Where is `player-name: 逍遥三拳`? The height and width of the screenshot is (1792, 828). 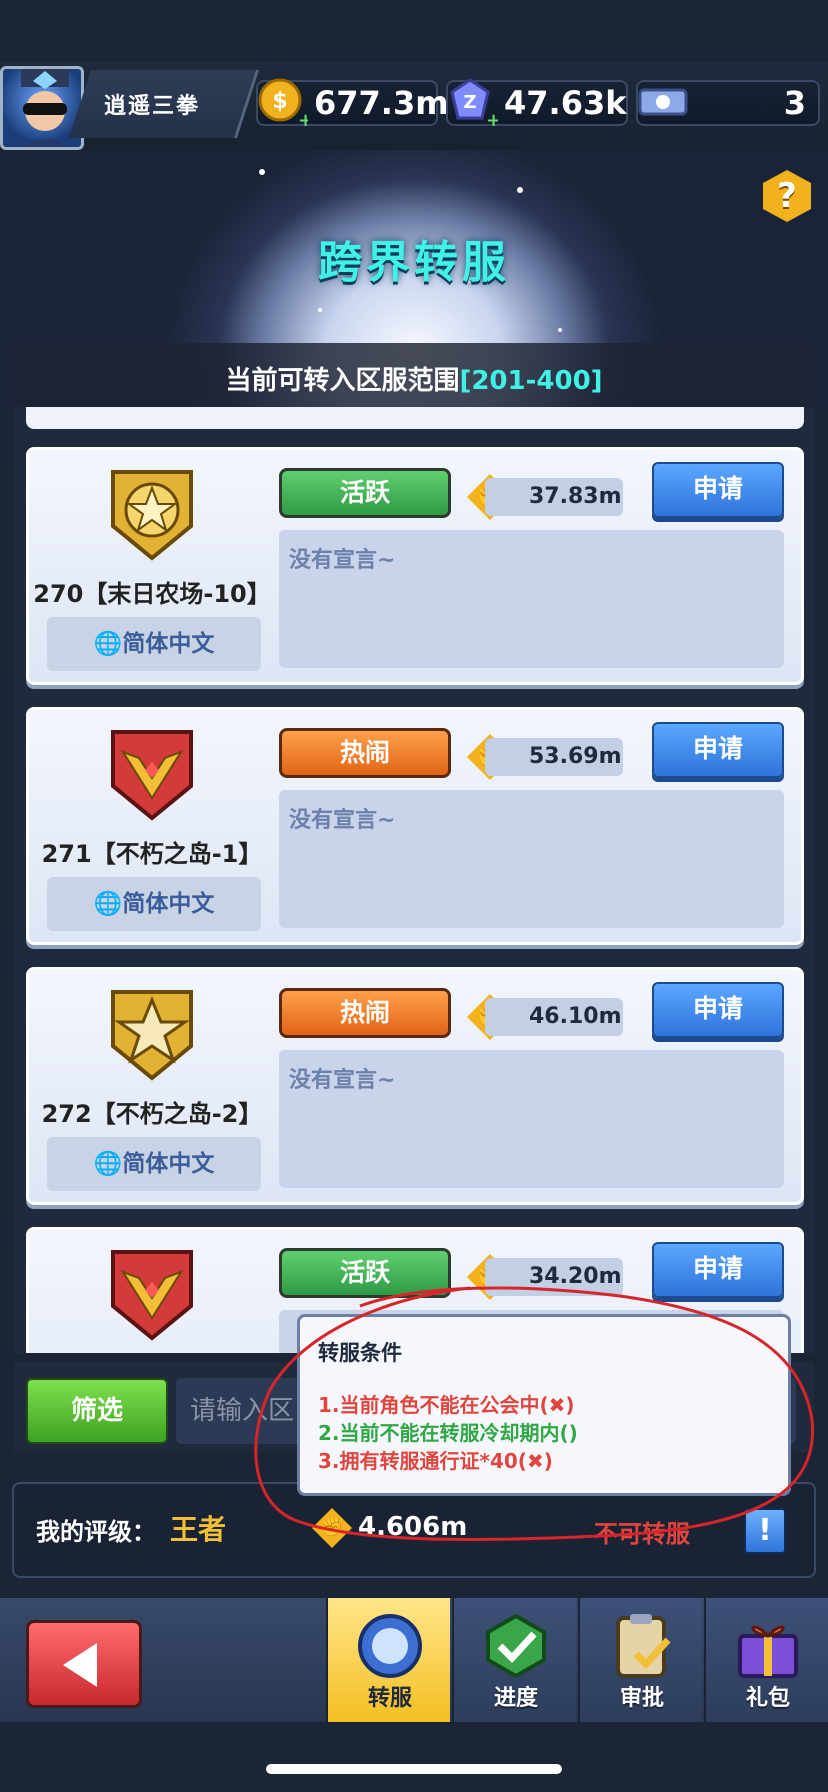 player-name: 逍遥三拳 is located at coordinates (152, 106).